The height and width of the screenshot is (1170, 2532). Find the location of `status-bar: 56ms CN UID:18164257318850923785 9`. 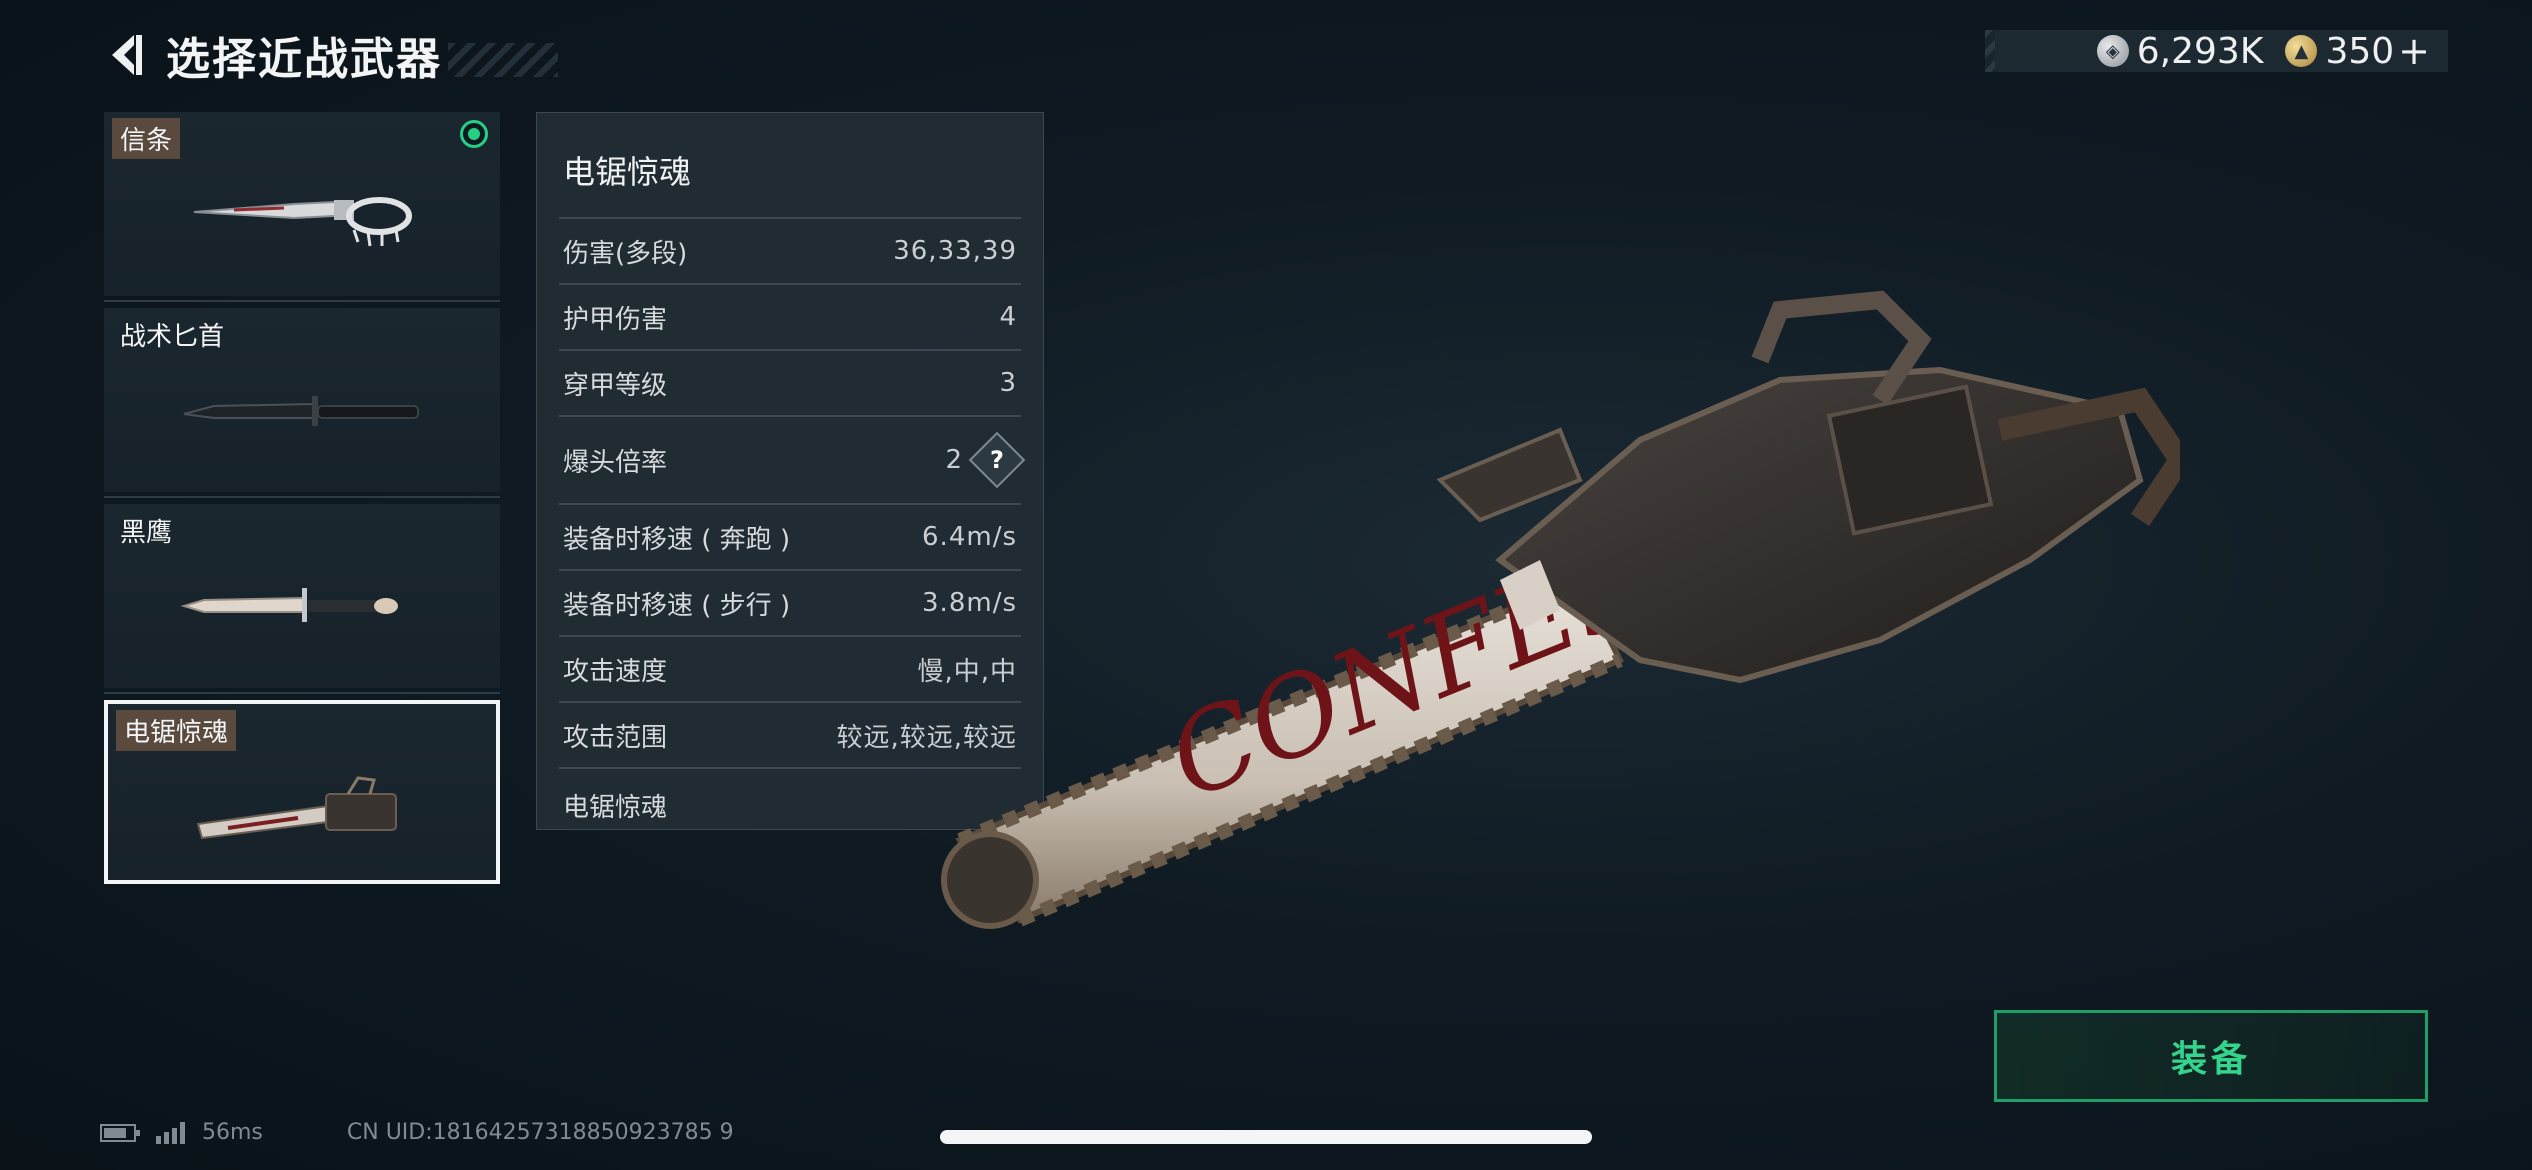

status-bar: 56ms CN UID:18164257318850923785 9 is located at coordinates (417, 1132).